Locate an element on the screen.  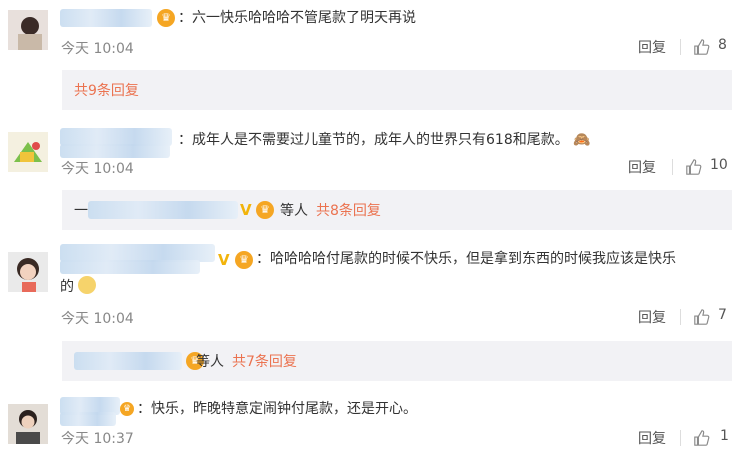
comment-text: ：成年人是不需要过儿童节的，成年人的世界只有618和尾款。 🙈 is located at coordinates (384, 140).